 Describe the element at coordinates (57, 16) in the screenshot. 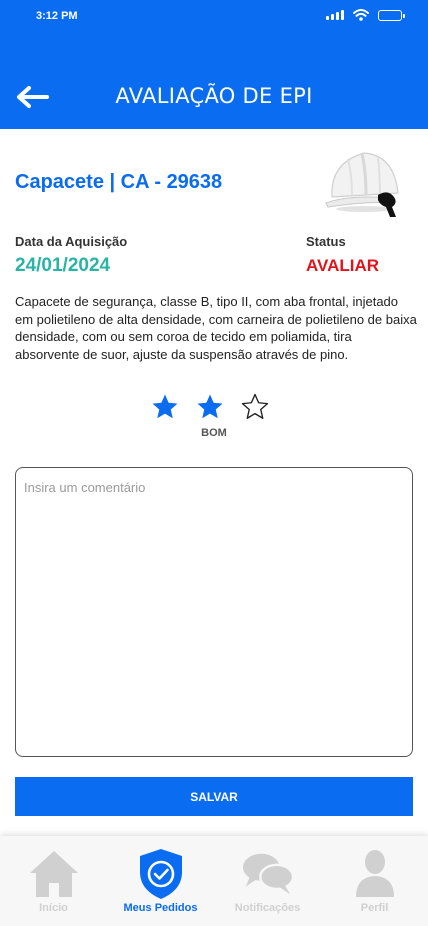

I see `status-bar-time: 3:12 PM` at that location.